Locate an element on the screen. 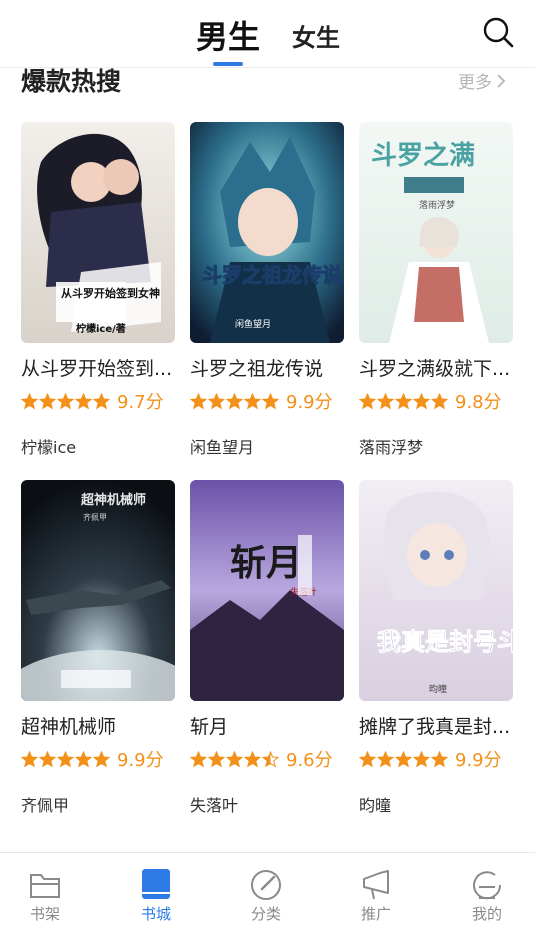 The image size is (535, 929). tab-indicator is located at coordinates (228, 64).